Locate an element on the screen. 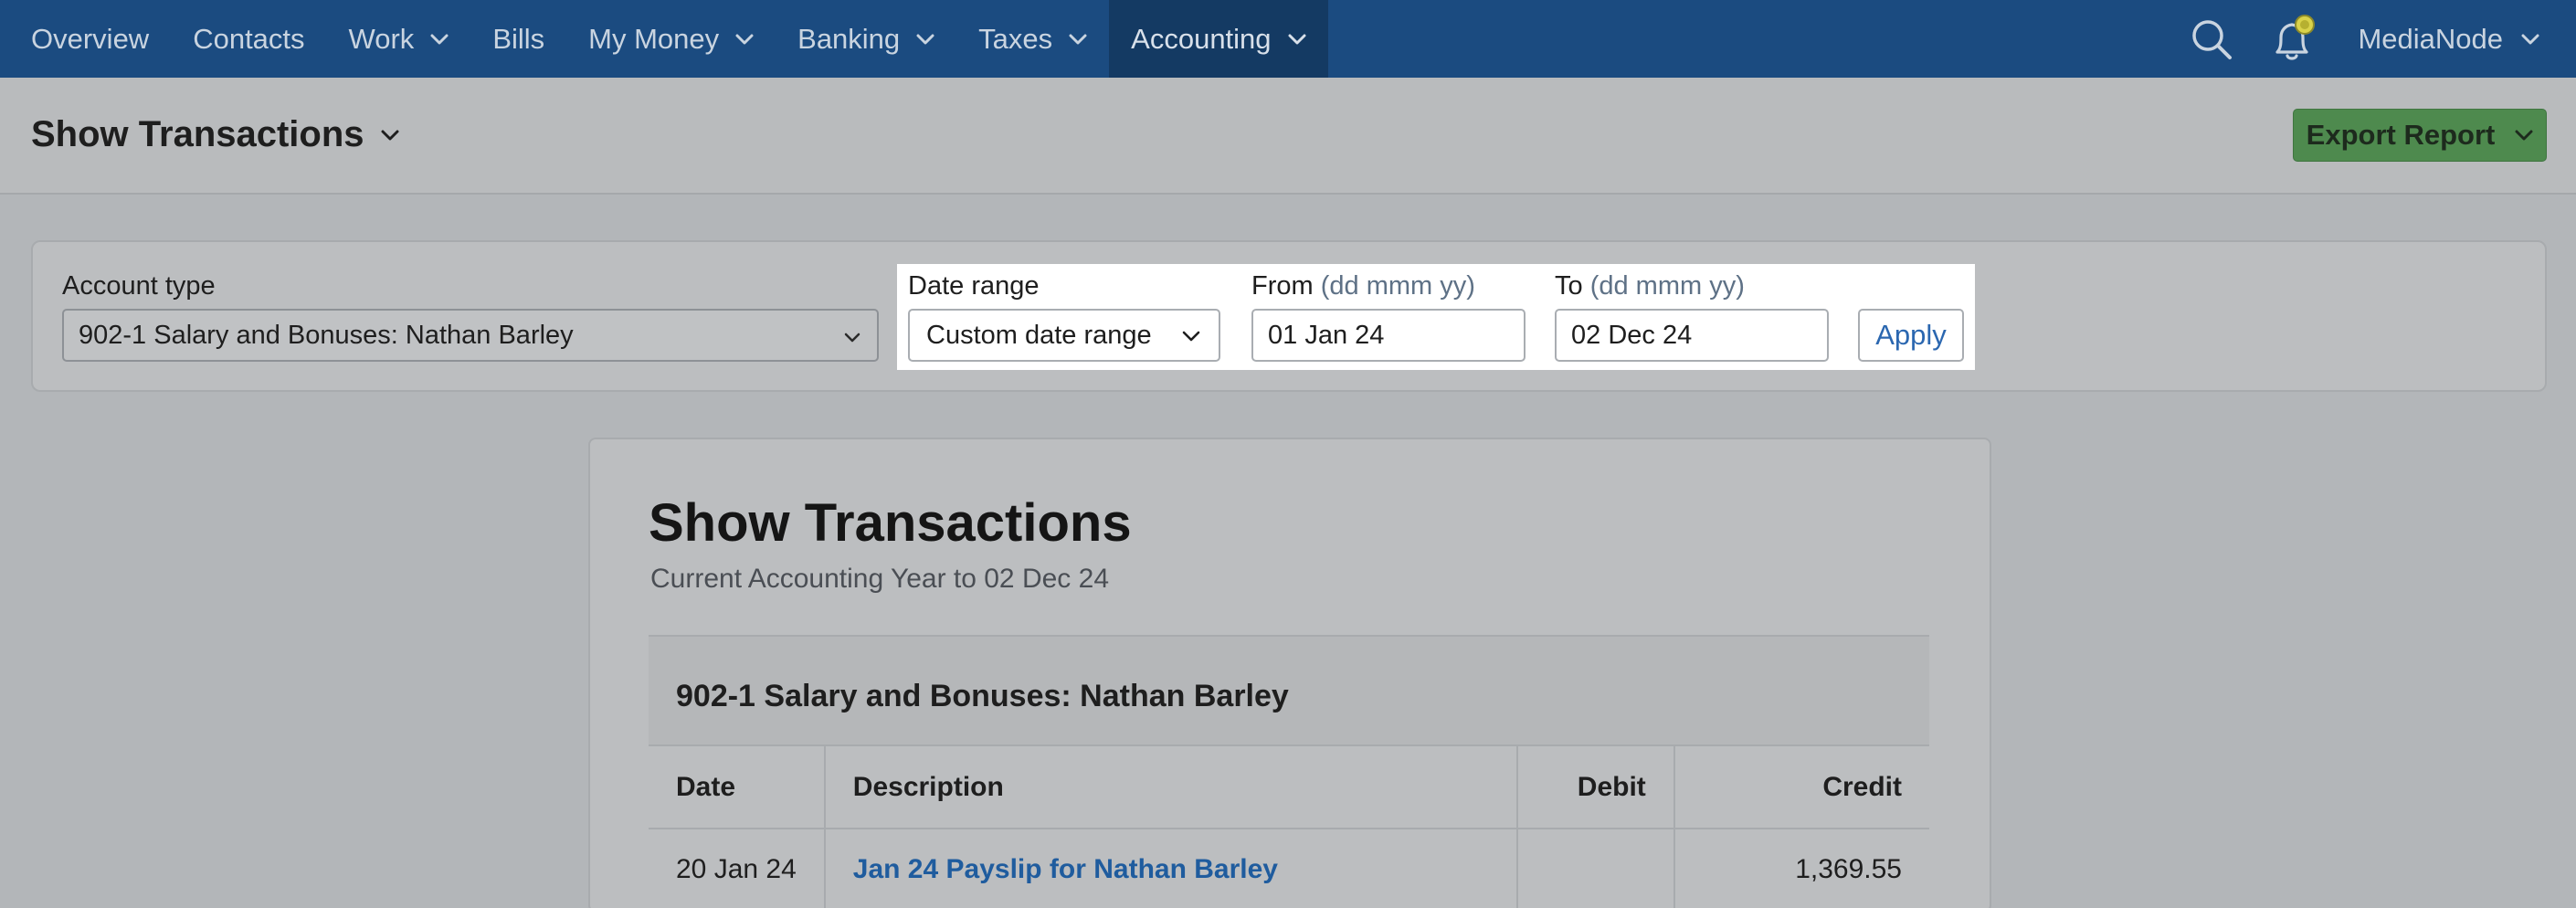 Image resolution: width=2576 pixels, height=908 pixels. user-name: MediaNode is located at coordinates (2430, 38).